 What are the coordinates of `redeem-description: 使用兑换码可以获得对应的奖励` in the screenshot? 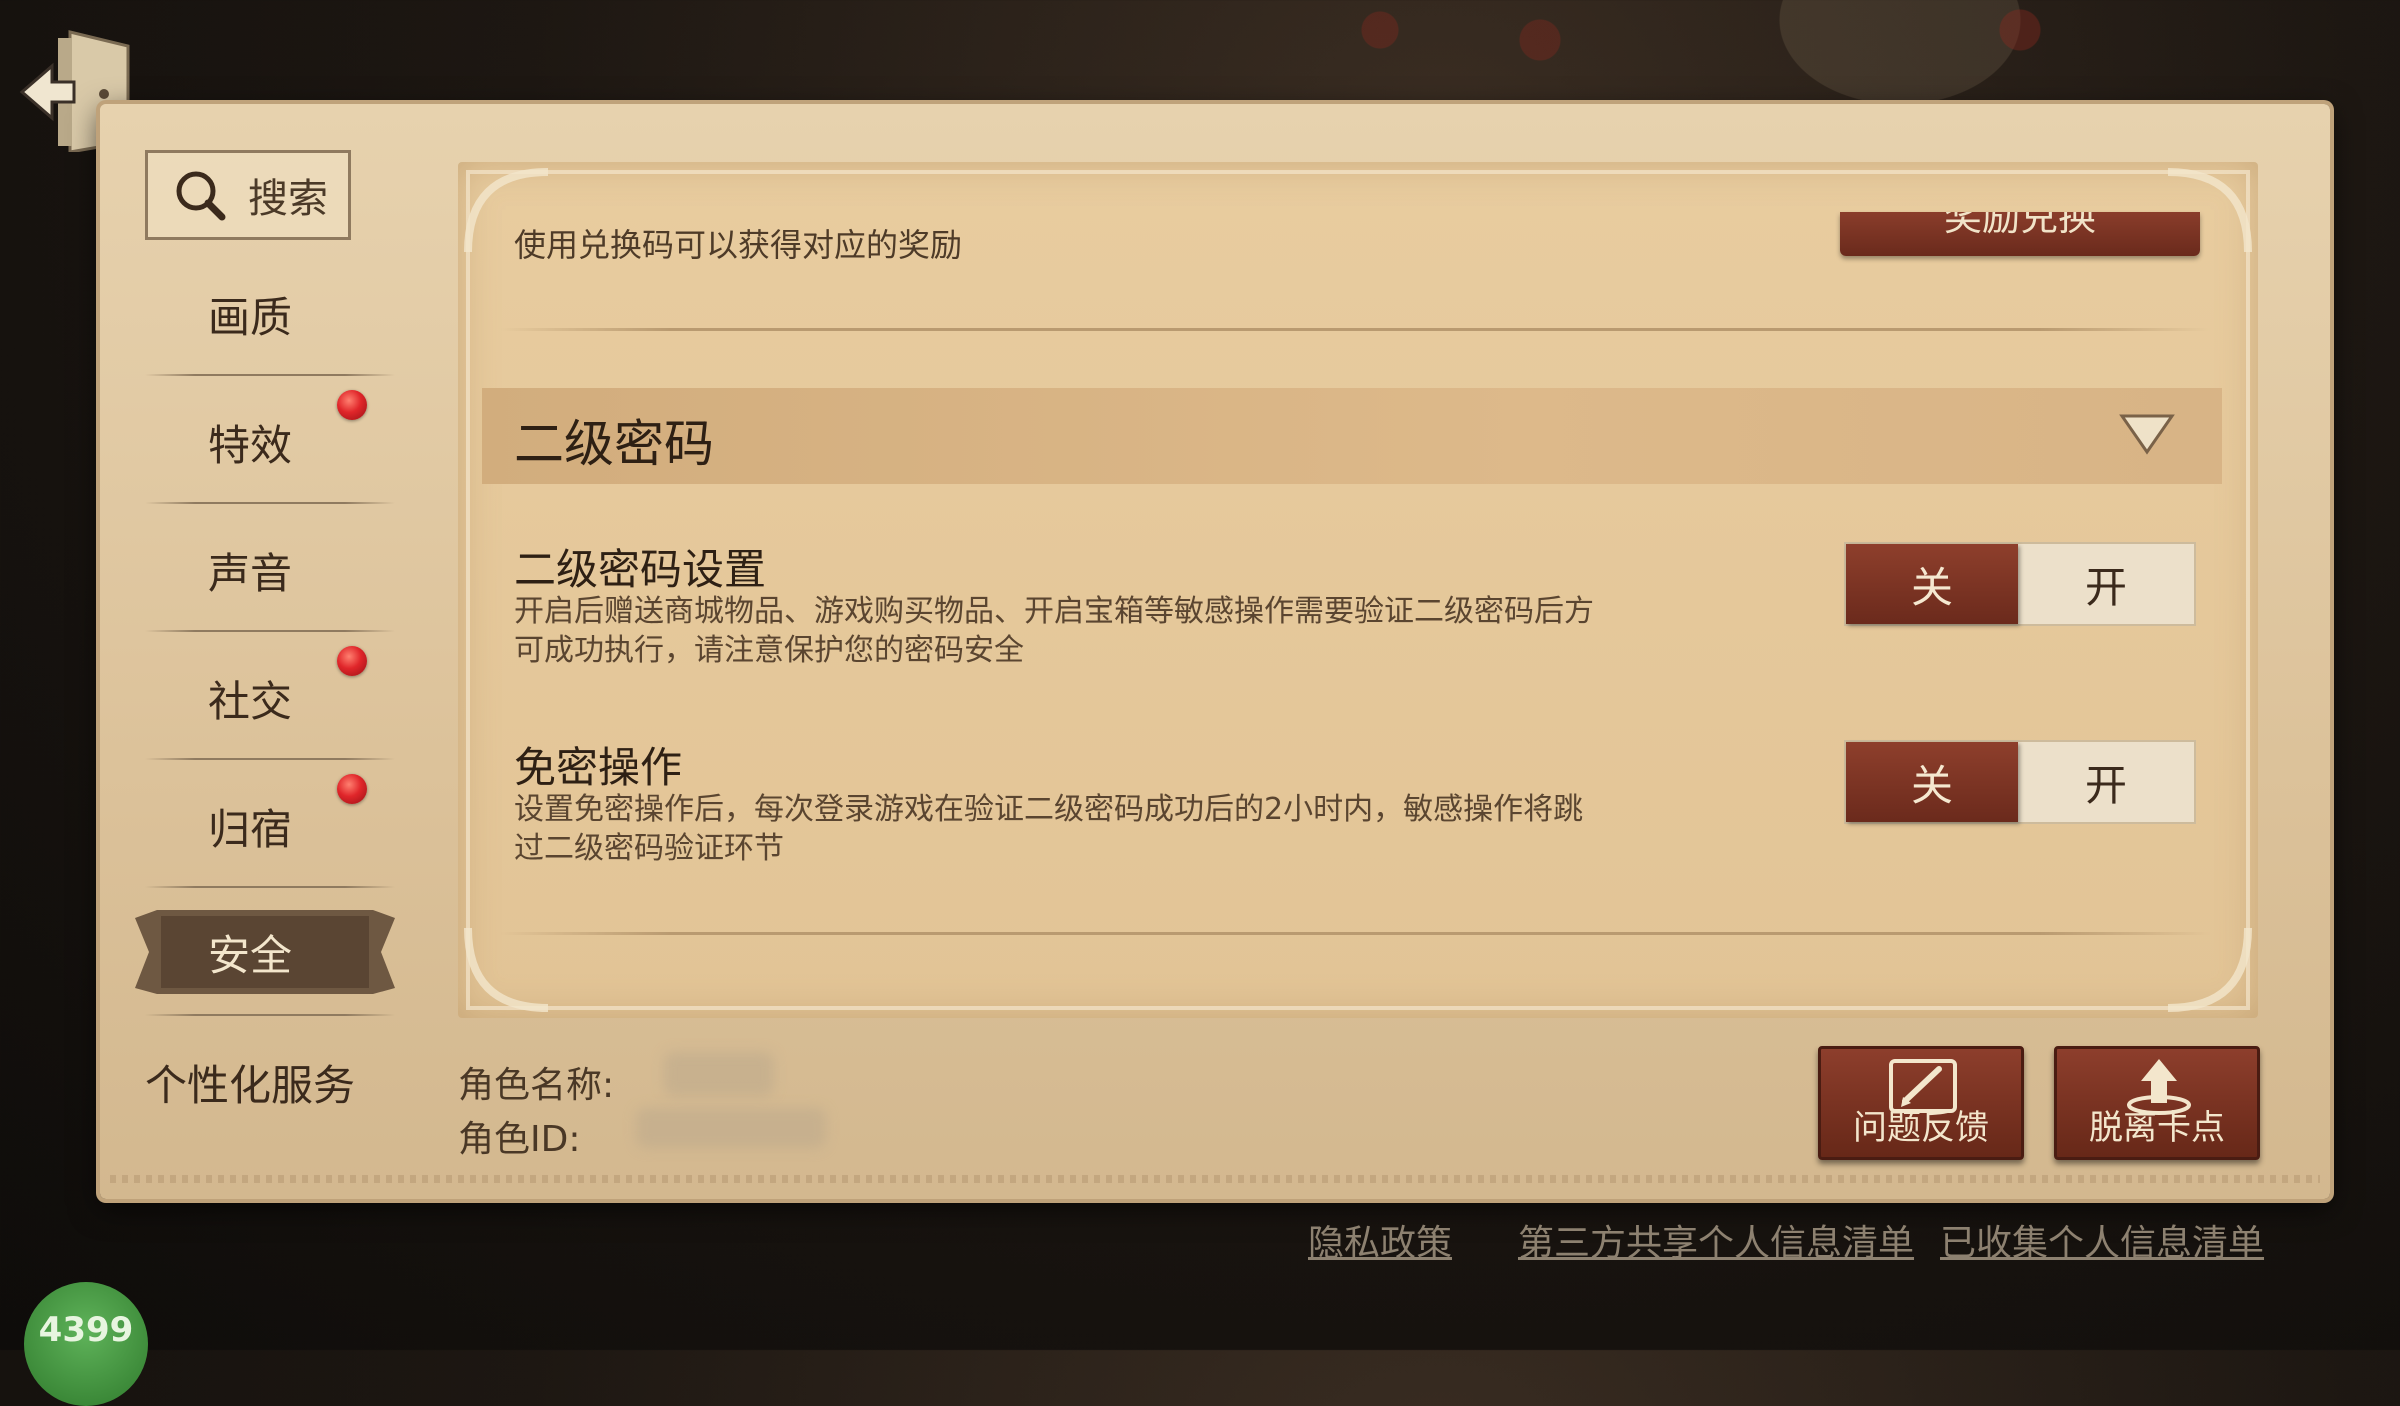 It's located at (738, 245).